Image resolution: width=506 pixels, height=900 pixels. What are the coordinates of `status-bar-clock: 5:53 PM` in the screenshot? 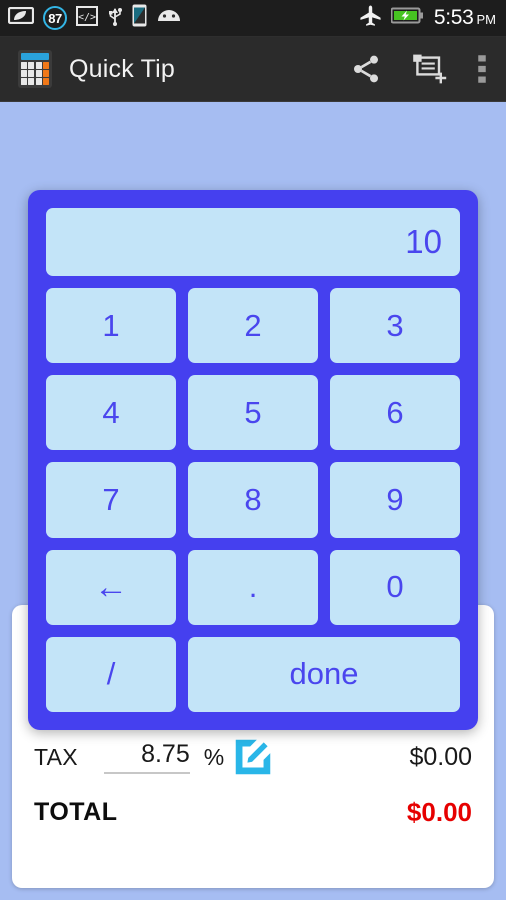 It's located at (465, 18).